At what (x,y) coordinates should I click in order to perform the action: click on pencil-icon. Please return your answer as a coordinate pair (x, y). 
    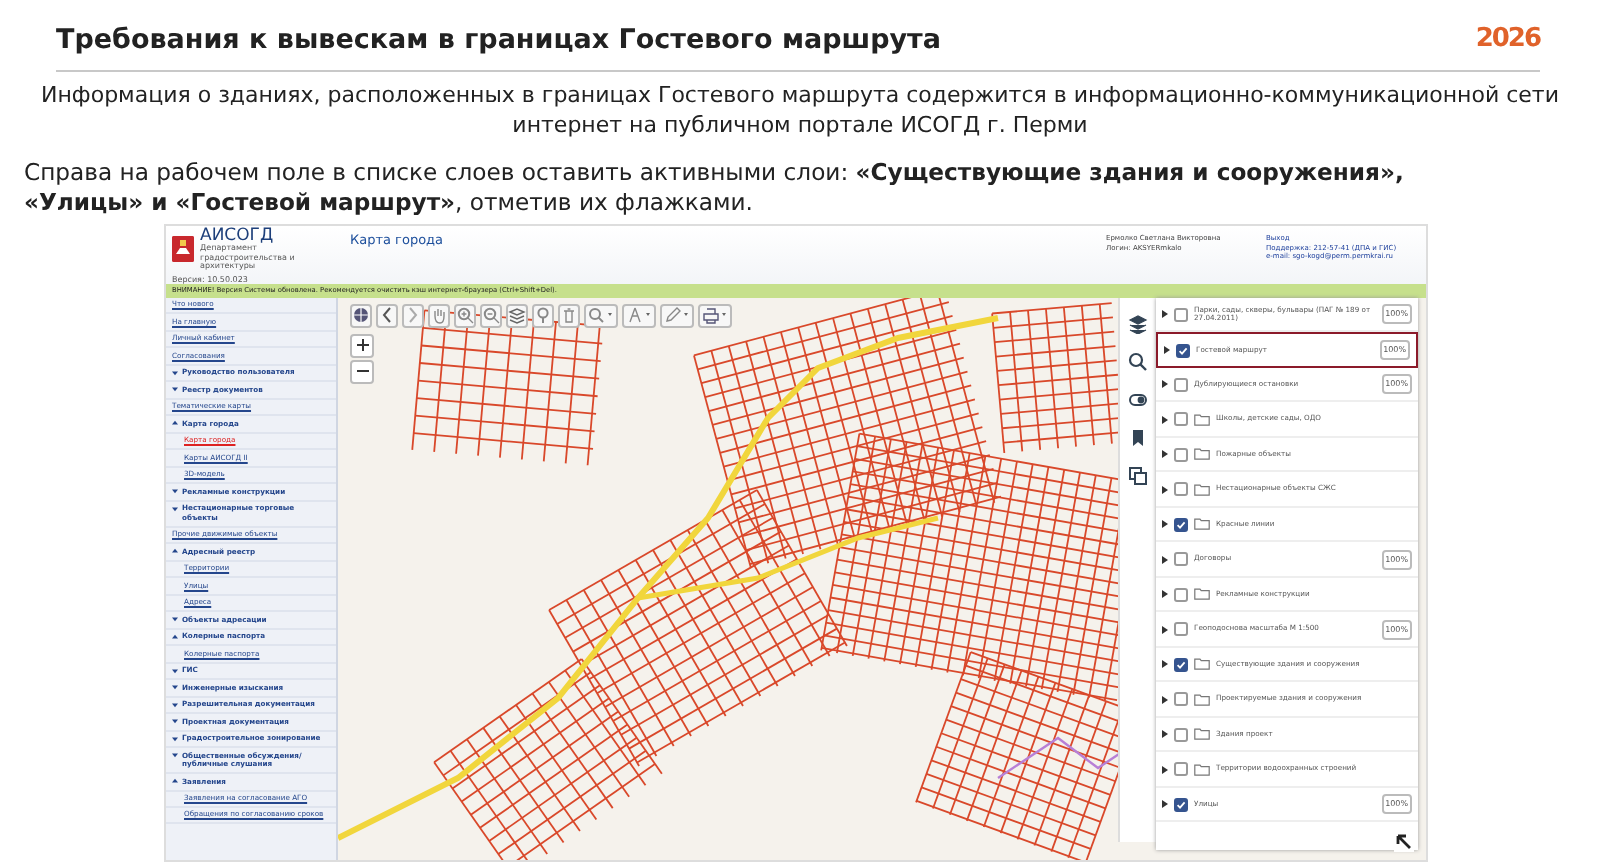
    Looking at the image, I should click on (677, 315).